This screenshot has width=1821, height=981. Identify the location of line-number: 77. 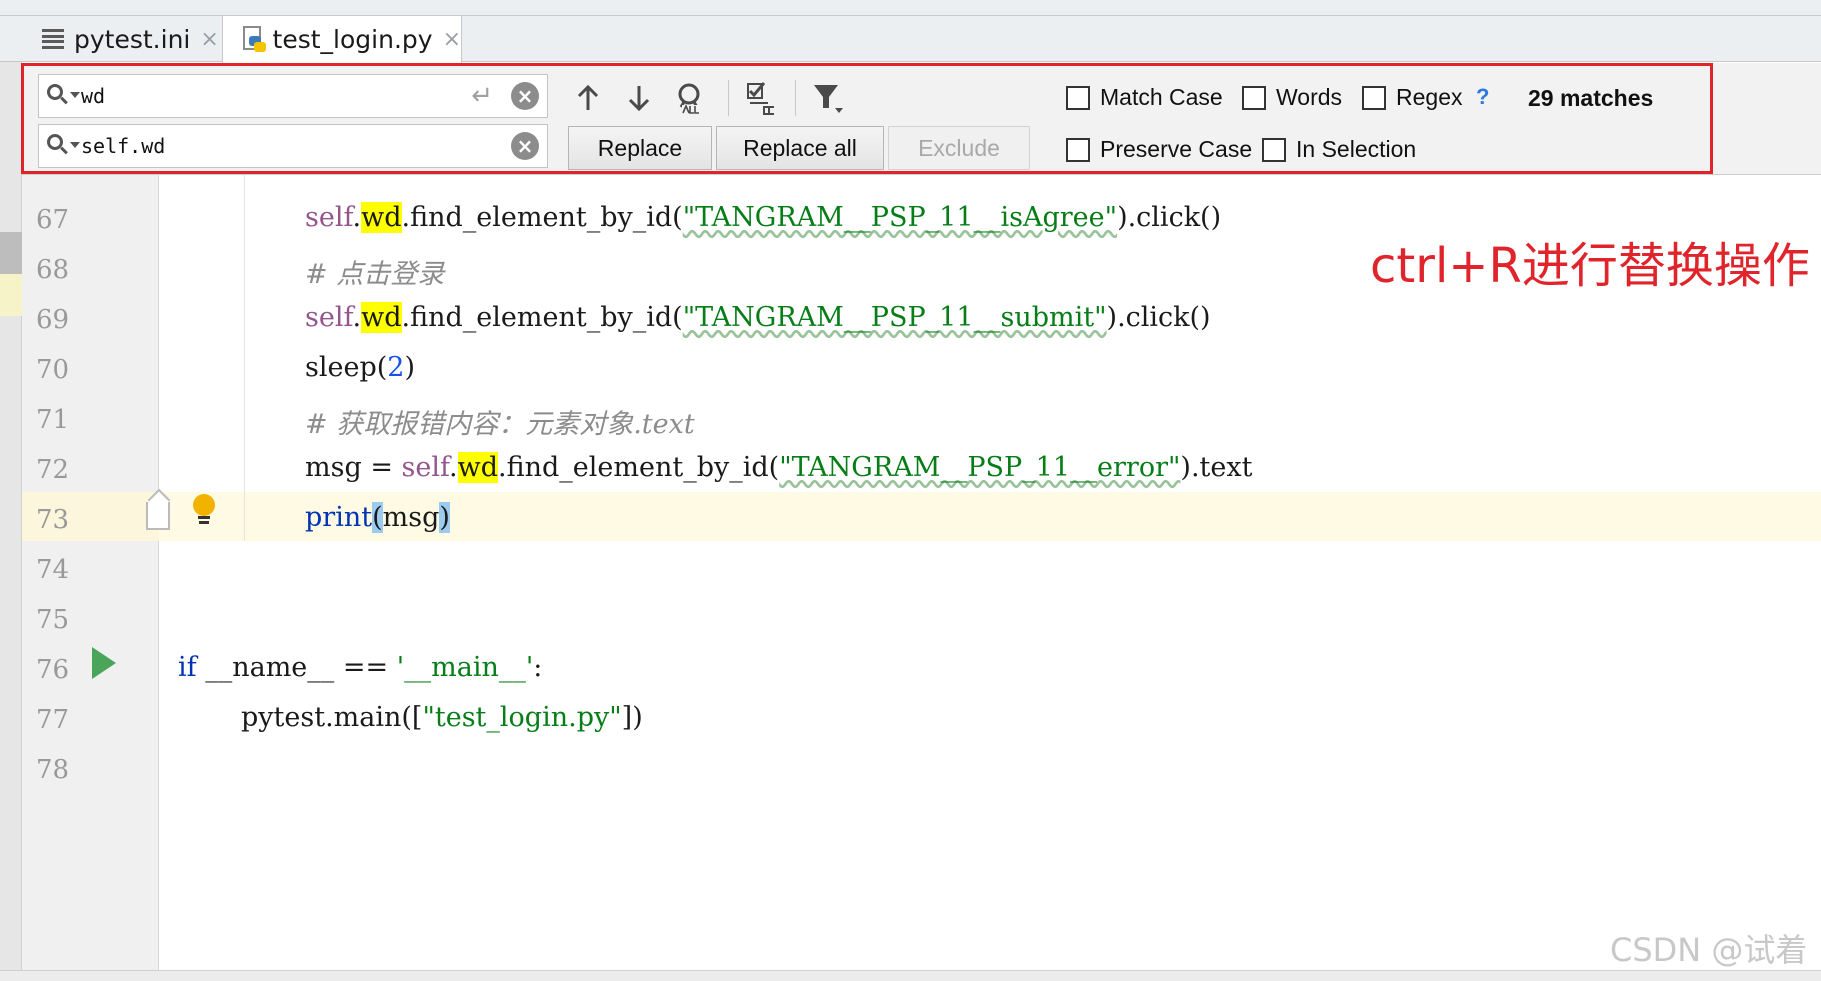
(53, 720).